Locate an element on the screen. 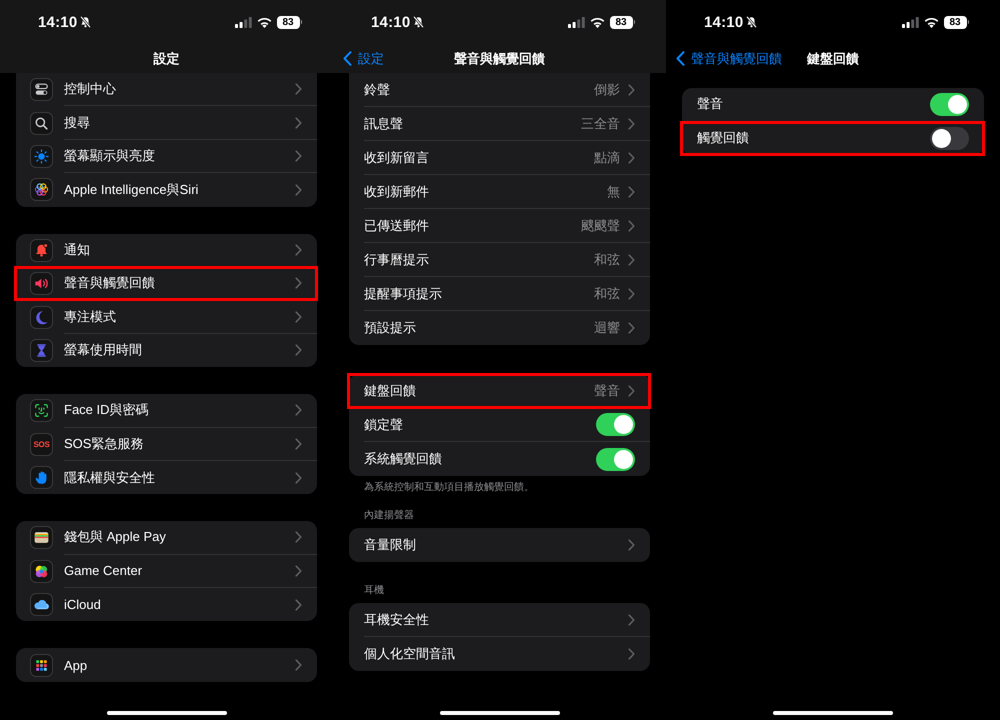  setting-label: 鈴聲 is located at coordinates (377, 89).